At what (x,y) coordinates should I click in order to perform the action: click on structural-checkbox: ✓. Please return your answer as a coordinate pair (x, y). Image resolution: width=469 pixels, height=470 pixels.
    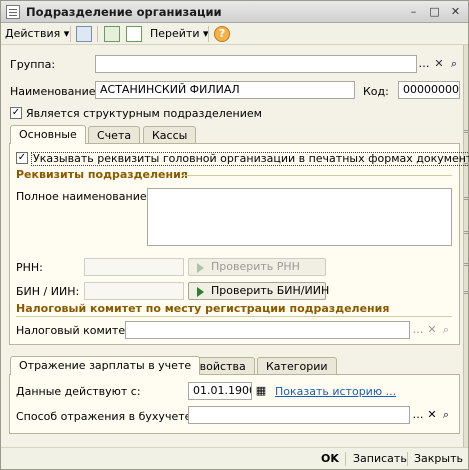
    Looking at the image, I should click on (16, 113).